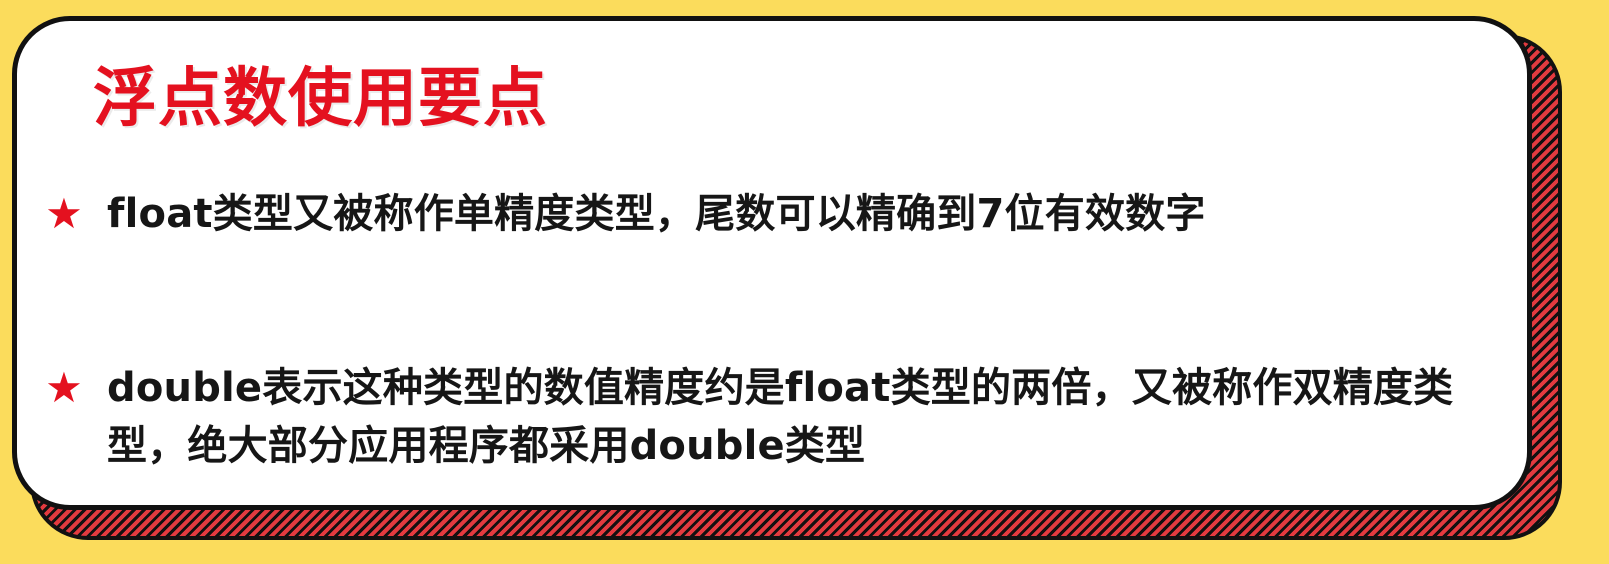 Image resolution: width=1609 pixels, height=564 pixels. What do you see at coordinates (320, 99) in the screenshot?
I see `slide-title: 浮点数使用要点` at bounding box center [320, 99].